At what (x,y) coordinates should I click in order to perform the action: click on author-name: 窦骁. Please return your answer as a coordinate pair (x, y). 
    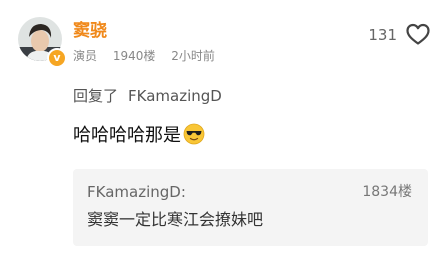
    Looking at the image, I should click on (90, 31).